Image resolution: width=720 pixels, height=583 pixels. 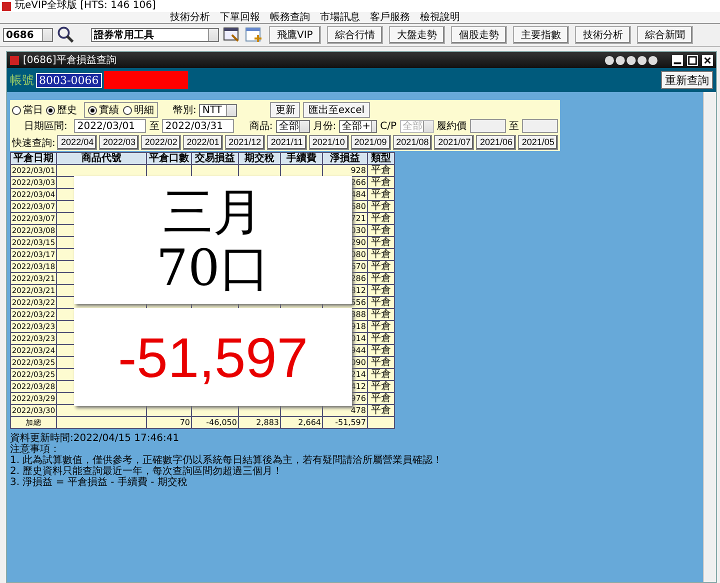 What do you see at coordinates (155, 35) in the screenshot?
I see `tool-select: 證券常用工具` at bounding box center [155, 35].